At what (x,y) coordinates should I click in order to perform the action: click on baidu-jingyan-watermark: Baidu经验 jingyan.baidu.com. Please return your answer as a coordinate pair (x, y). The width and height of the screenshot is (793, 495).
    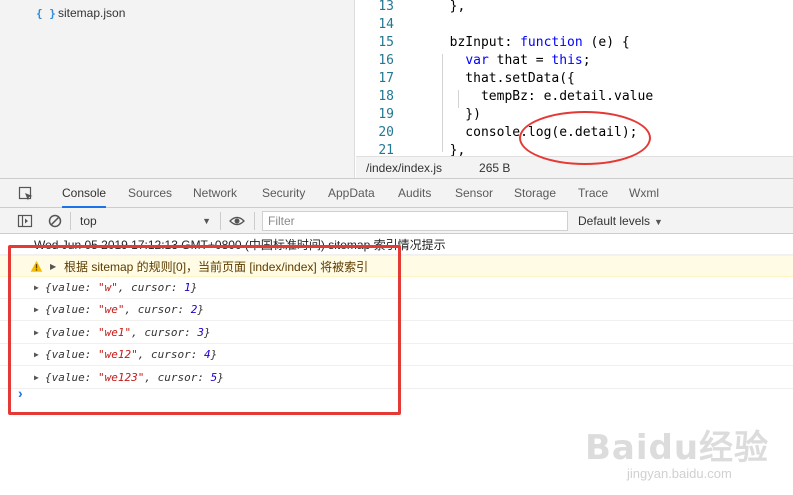
    Looking at the image, I should click on (685, 455).